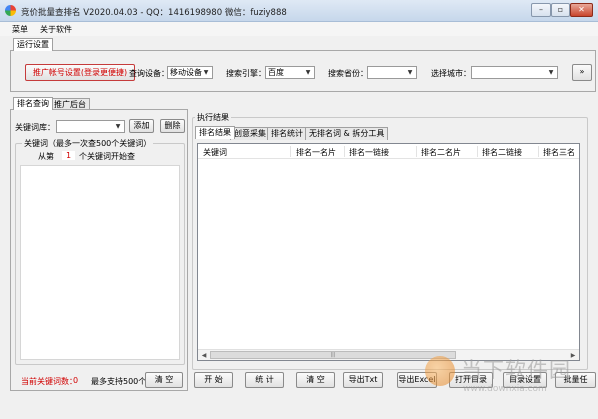 The height and width of the screenshot is (419, 598). What do you see at coordinates (68, 155) in the screenshot?
I see `start-index-input: 1` at bounding box center [68, 155].